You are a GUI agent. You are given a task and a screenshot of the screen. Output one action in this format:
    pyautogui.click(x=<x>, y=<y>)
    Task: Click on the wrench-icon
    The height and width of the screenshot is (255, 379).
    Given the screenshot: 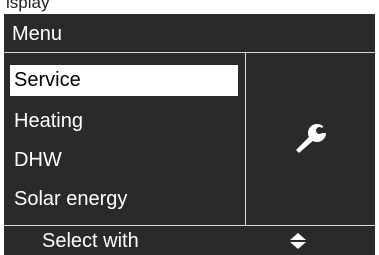 What is the action you would take?
    pyautogui.click(x=312, y=137)
    